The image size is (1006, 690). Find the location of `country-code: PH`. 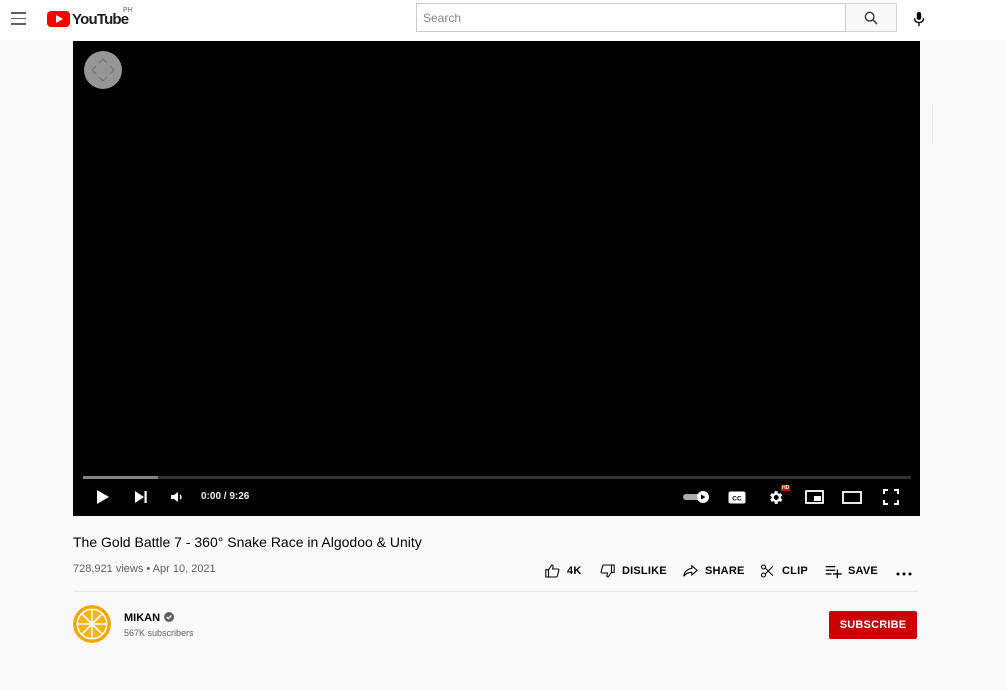

country-code: PH is located at coordinates (128, 10).